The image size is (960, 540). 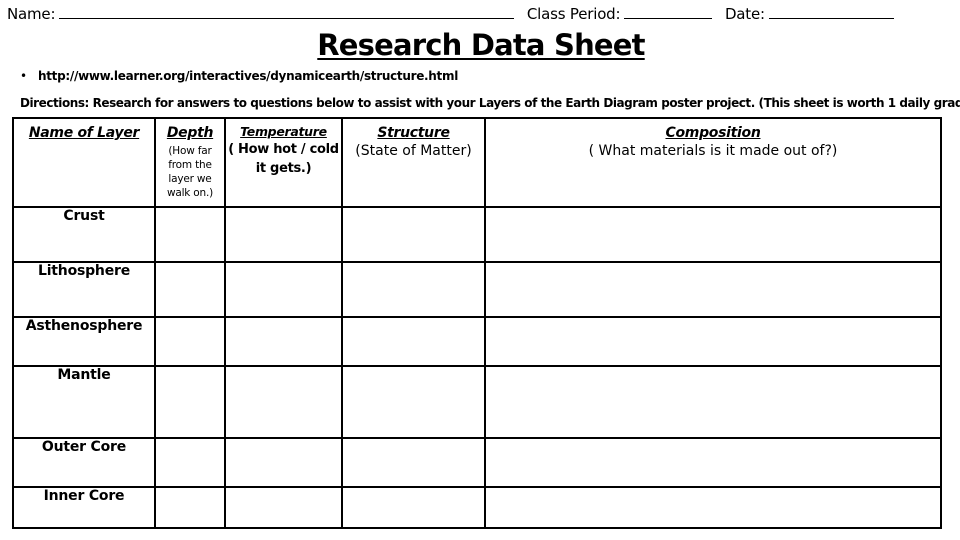 What do you see at coordinates (84, 341) in the screenshot?
I see `layer-name-cell: Asthenosphere` at bounding box center [84, 341].